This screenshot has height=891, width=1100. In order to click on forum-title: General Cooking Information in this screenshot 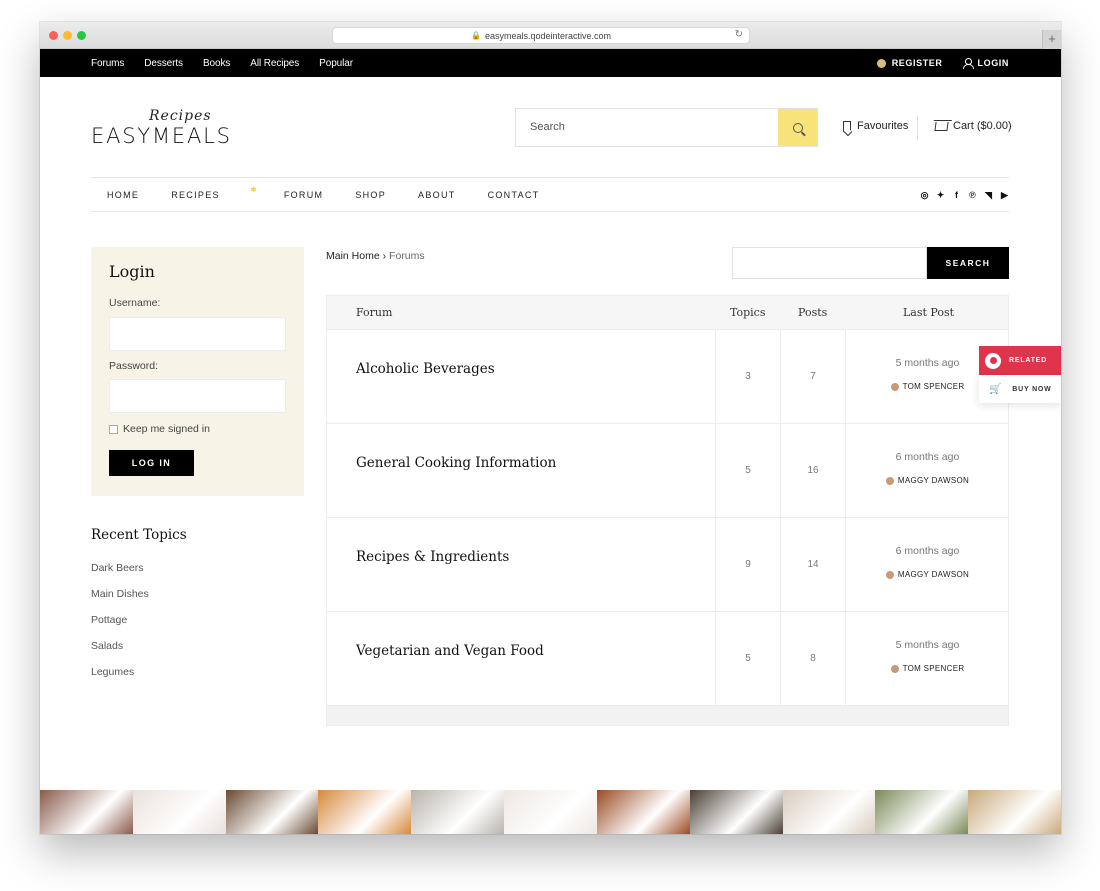, I will do `click(456, 463)`.